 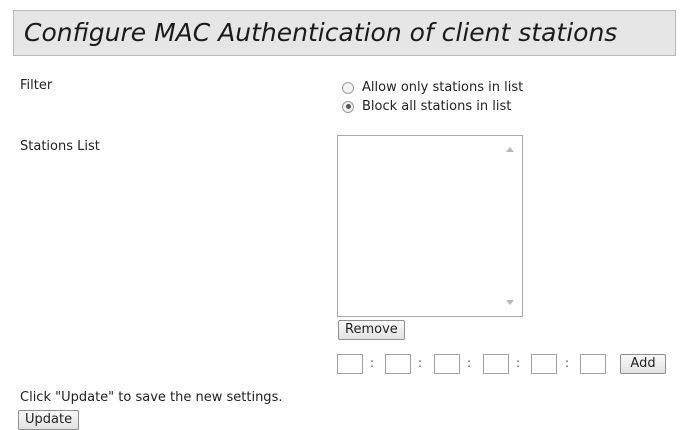 What do you see at coordinates (36, 85) in the screenshot?
I see `filter-label: Filter` at bounding box center [36, 85].